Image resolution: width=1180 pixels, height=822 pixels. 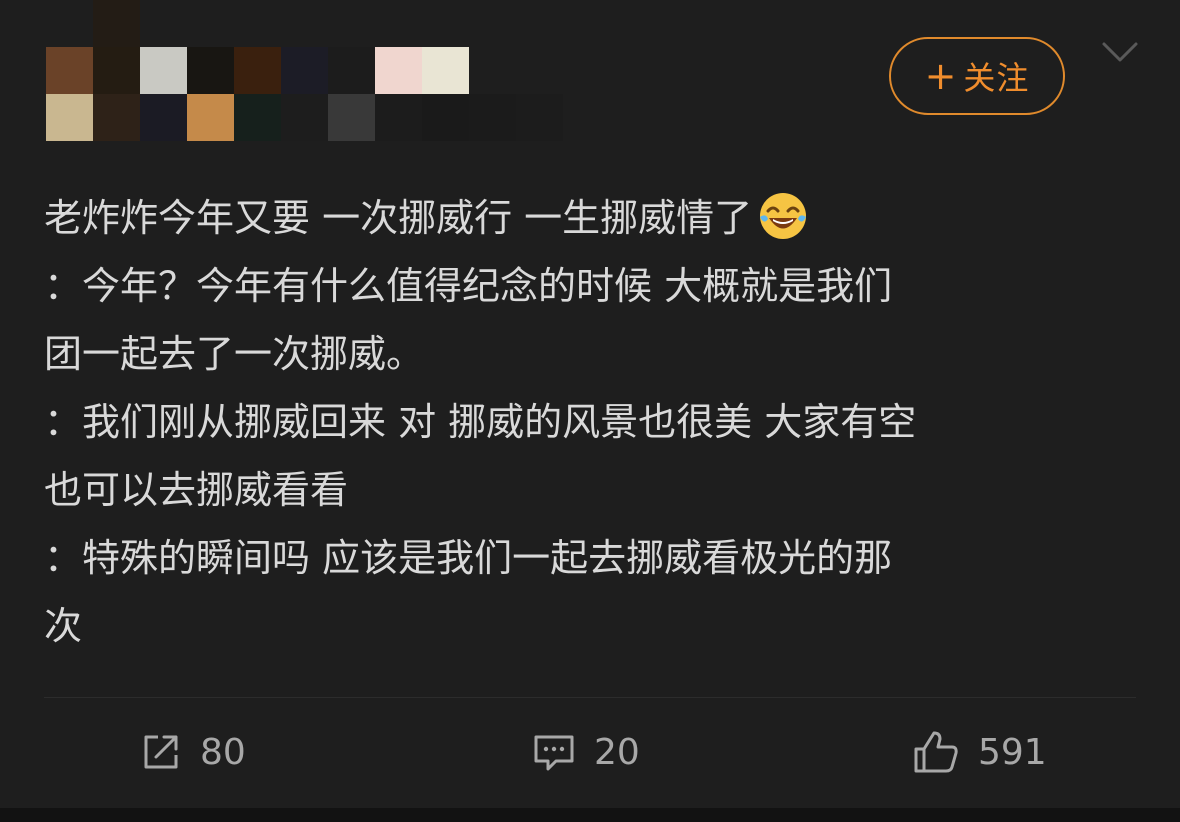 I want to click on follow-label: 关注, so click(x=996, y=78).